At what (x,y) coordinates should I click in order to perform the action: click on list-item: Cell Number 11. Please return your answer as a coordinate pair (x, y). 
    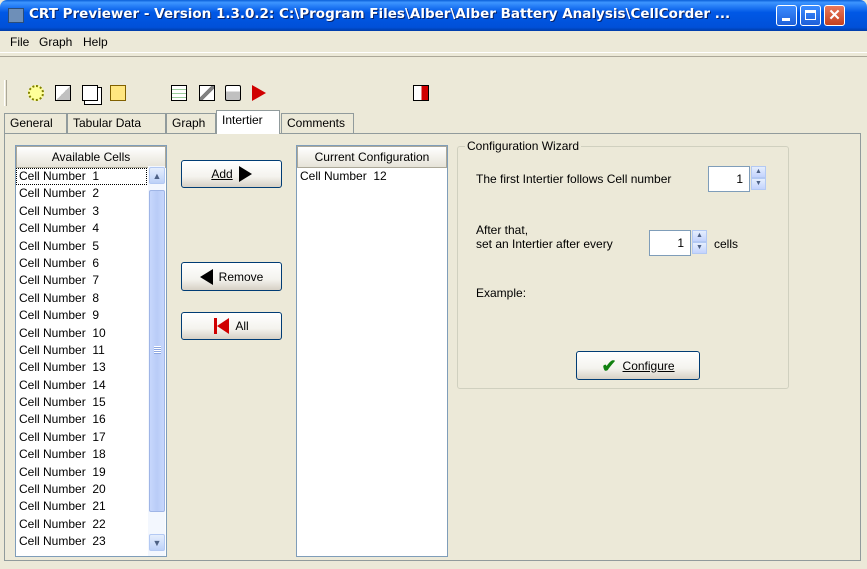
    Looking at the image, I should click on (81, 350).